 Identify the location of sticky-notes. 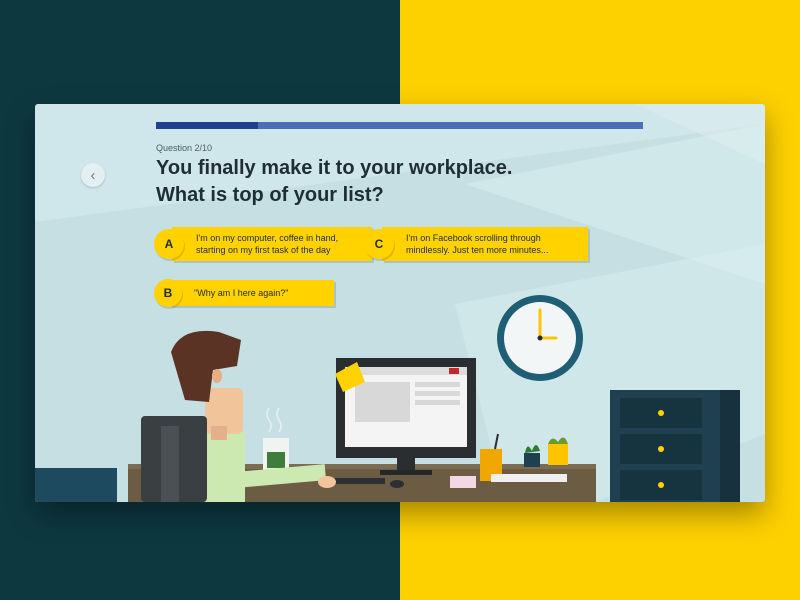
(463, 482).